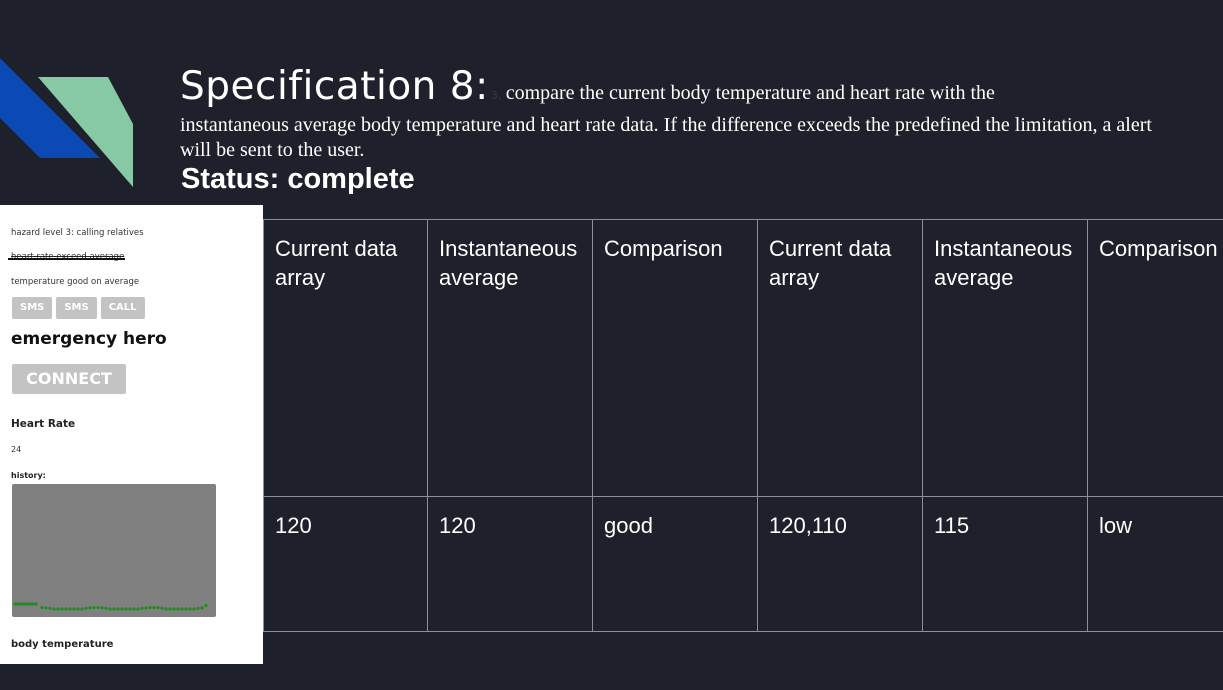 Image resolution: width=1223 pixels, height=690 pixels. What do you see at coordinates (89, 339) in the screenshot?
I see `app-title: emergency hero` at bounding box center [89, 339].